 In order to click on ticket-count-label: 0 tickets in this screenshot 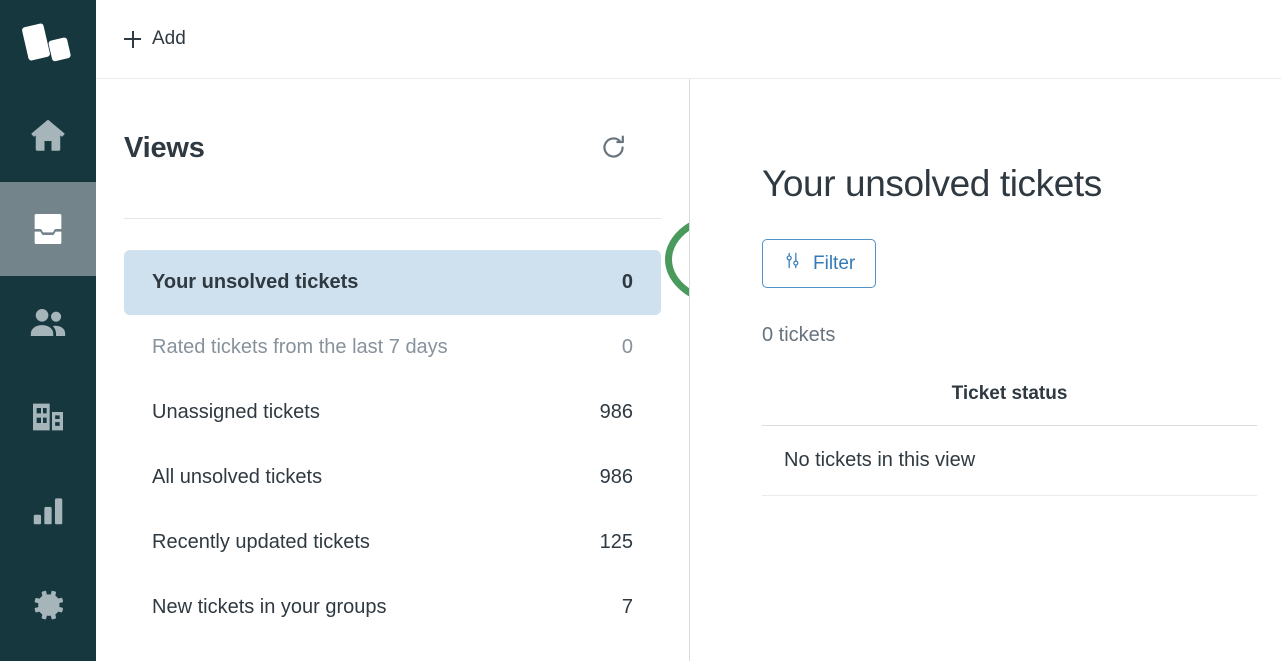, I will do `click(799, 335)`.